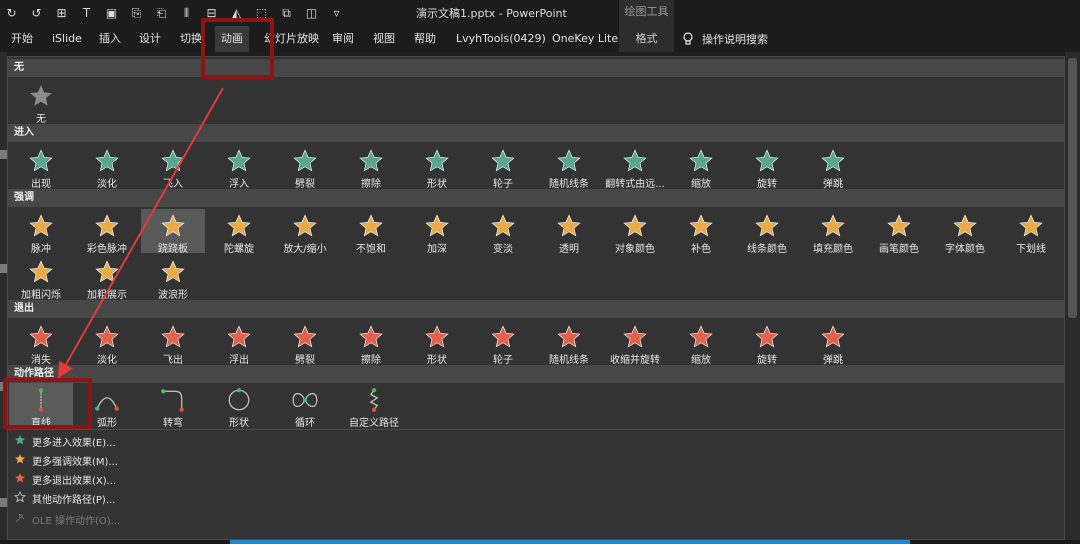 The height and width of the screenshot is (544, 1080). Describe the element at coordinates (437, 167) in the screenshot. I see `entrance-effect: 形状` at that location.